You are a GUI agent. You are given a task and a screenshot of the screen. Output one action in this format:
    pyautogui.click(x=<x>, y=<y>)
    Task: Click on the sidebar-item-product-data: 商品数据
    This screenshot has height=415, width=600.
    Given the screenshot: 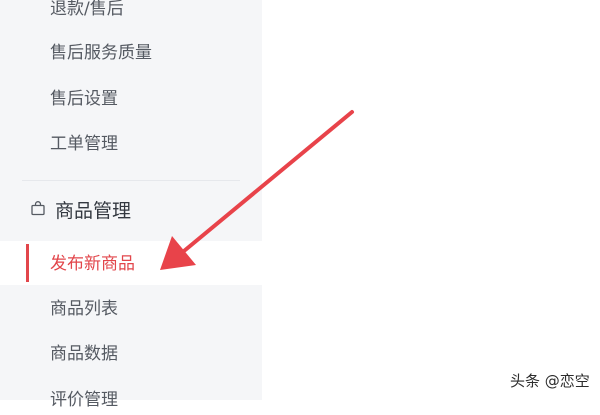 What is the action you would take?
    pyautogui.click(x=84, y=354)
    